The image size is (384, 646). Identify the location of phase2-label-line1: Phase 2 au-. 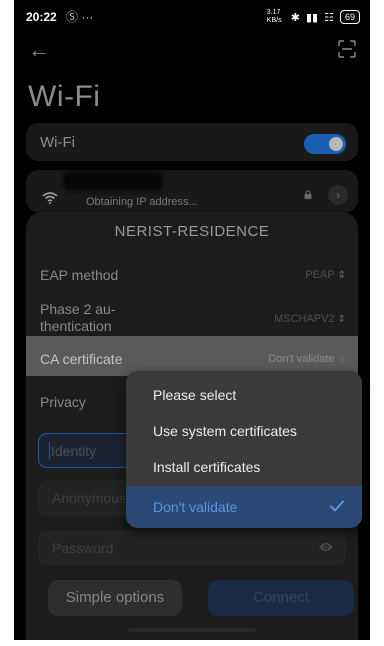
(78, 309).